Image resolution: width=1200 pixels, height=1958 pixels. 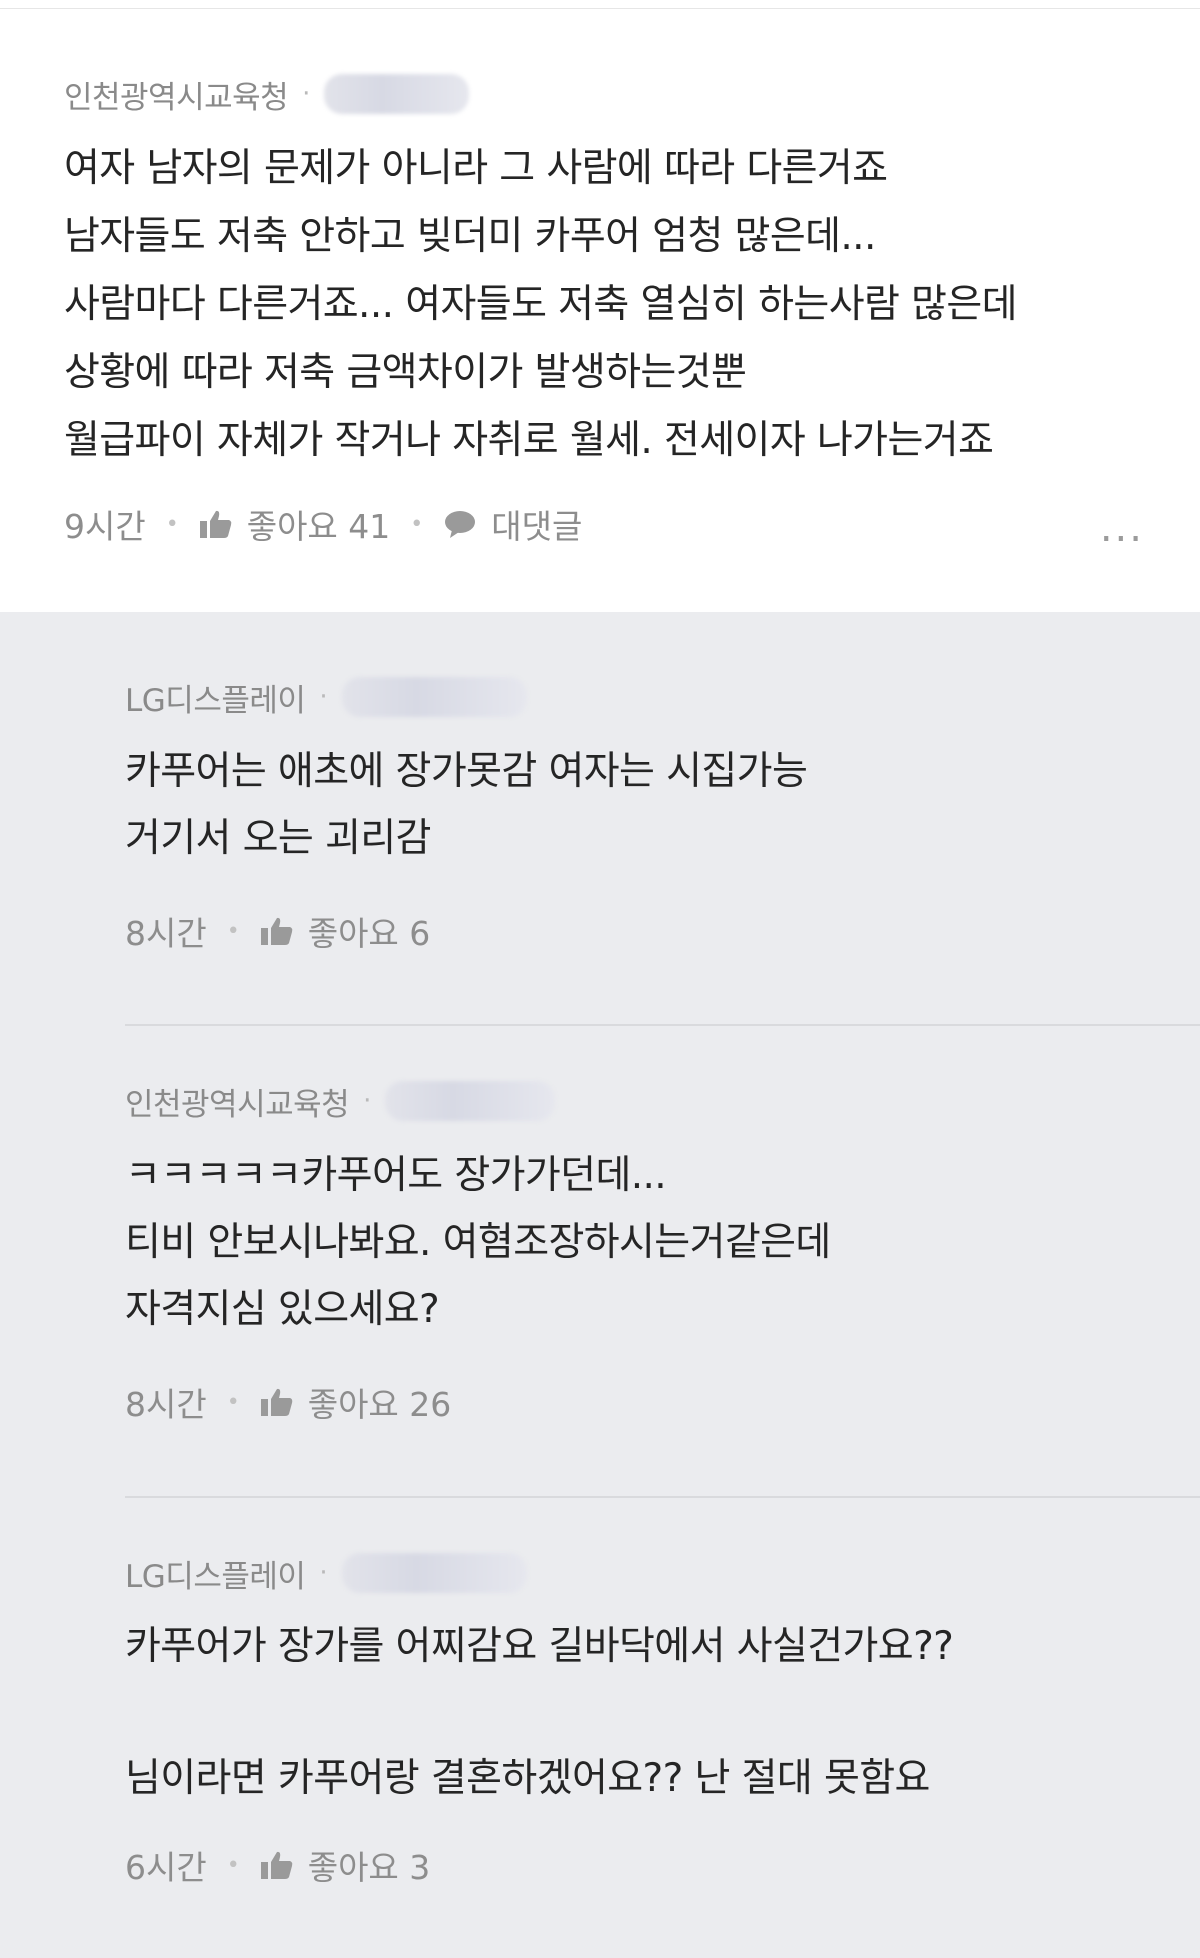 I want to click on comment-time: 9시간, so click(x=105, y=526).